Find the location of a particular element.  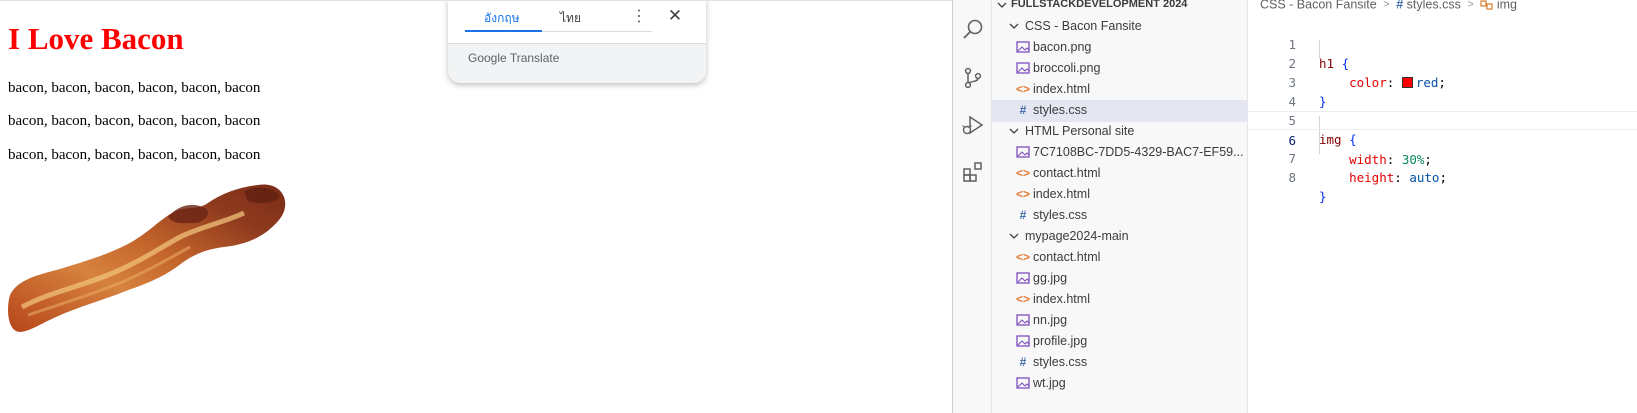

folder-html-personal-site: HTML Personal site is located at coordinates (1119, 132).